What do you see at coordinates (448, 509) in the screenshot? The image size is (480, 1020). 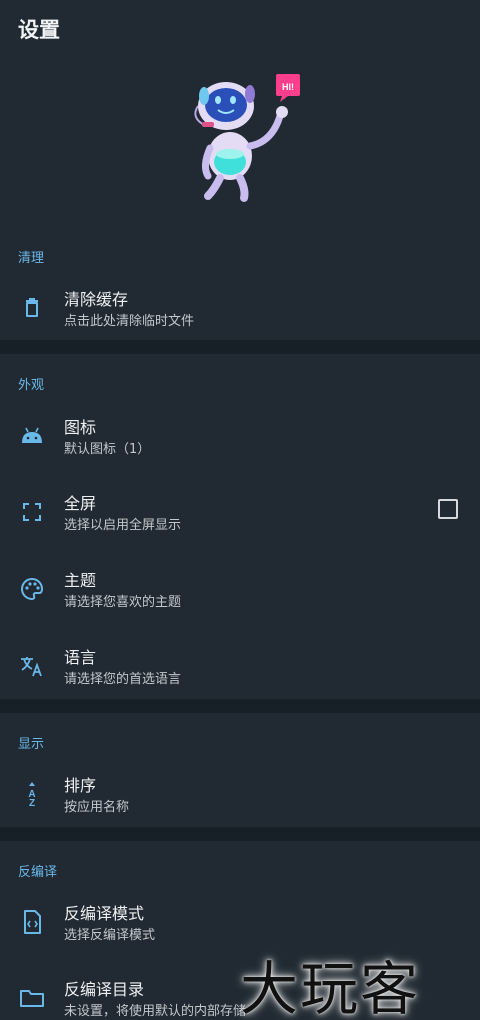 I see `fullscreen-checkbox` at bounding box center [448, 509].